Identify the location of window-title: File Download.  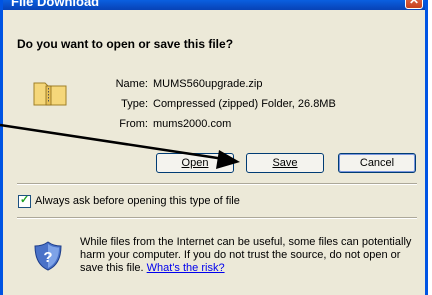
(55, 4).